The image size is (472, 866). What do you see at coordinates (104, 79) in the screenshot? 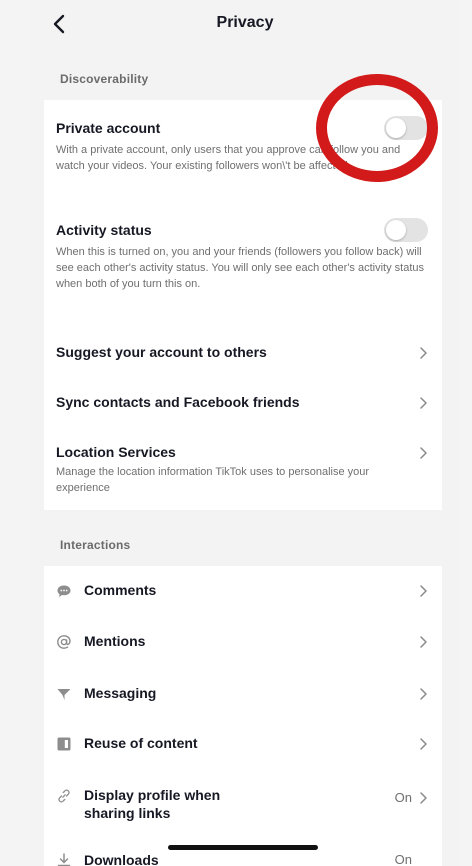
I see `section-label-discoverability: Discoverability` at bounding box center [104, 79].